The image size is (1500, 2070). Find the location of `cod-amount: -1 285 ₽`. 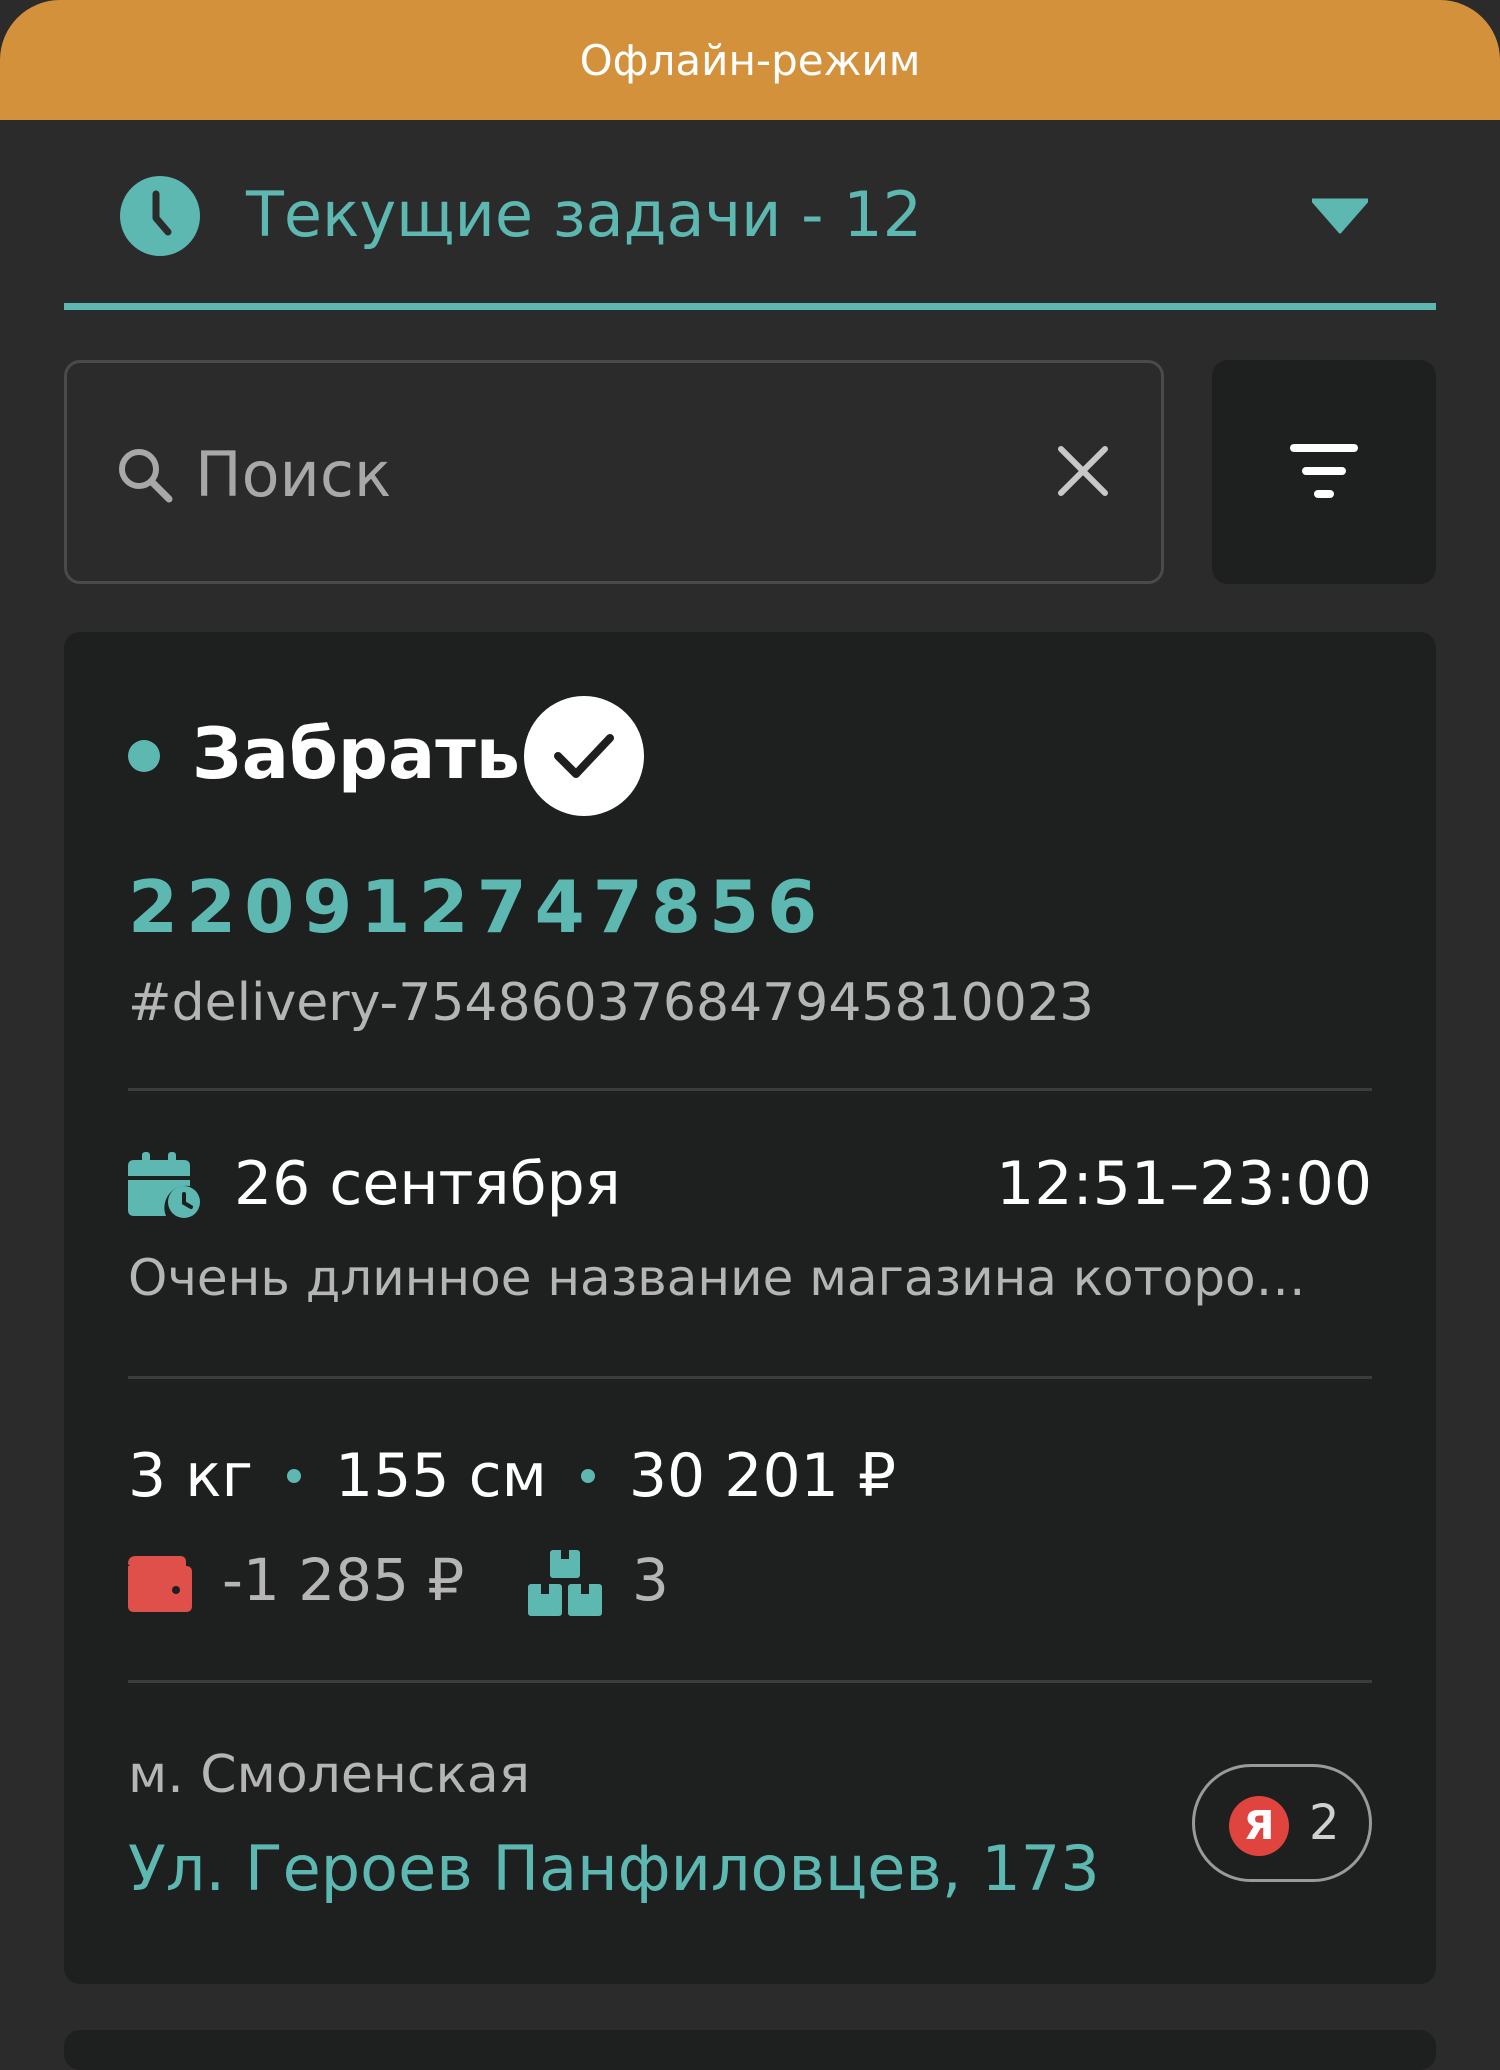

cod-amount: -1 285 ₽ is located at coordinates (343, 1580).